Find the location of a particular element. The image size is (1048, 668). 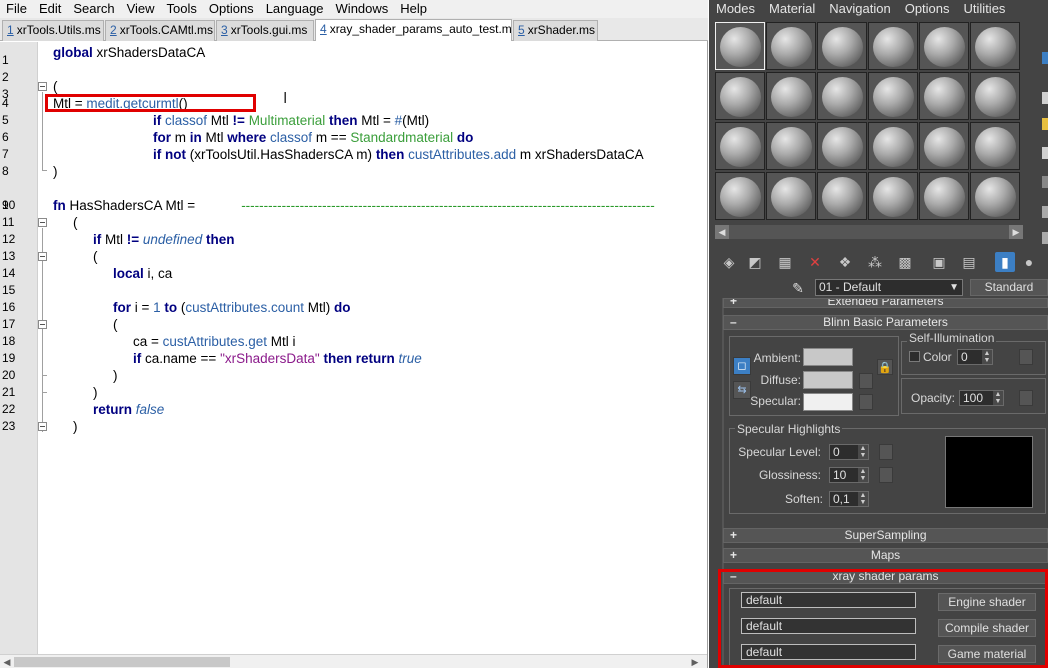

menu-modes: Modes is located at coordinates (735, 9).